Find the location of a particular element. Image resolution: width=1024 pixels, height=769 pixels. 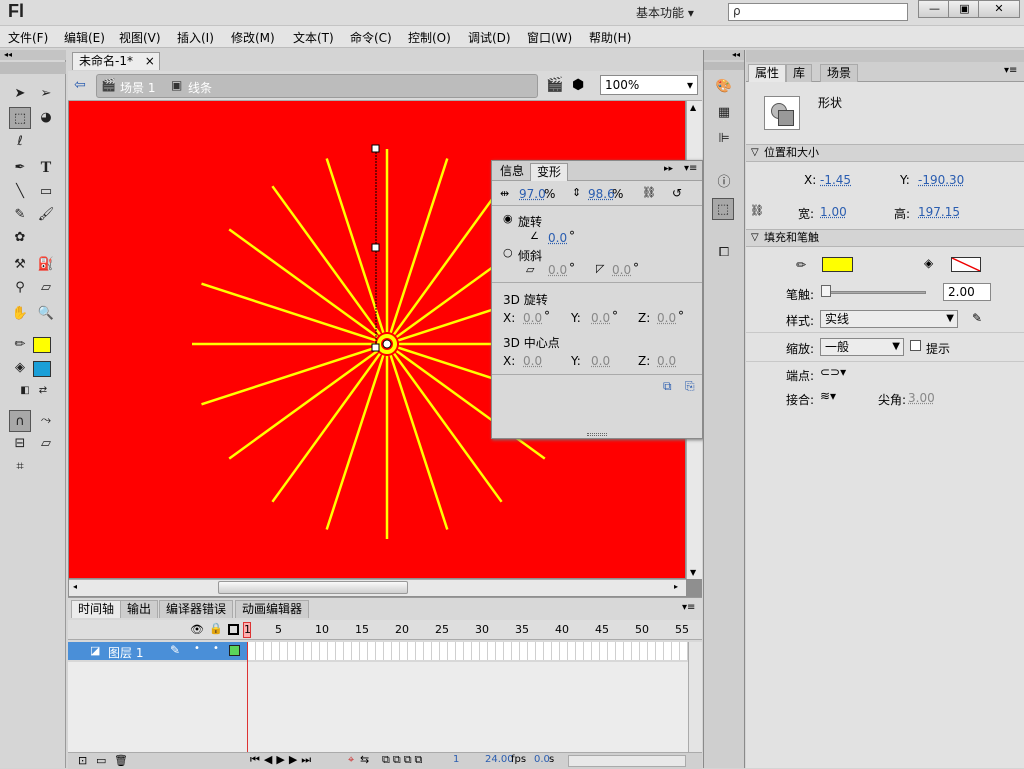

workspace-switcher: 基本功能 ▾ is located at coordinates (665, 12).